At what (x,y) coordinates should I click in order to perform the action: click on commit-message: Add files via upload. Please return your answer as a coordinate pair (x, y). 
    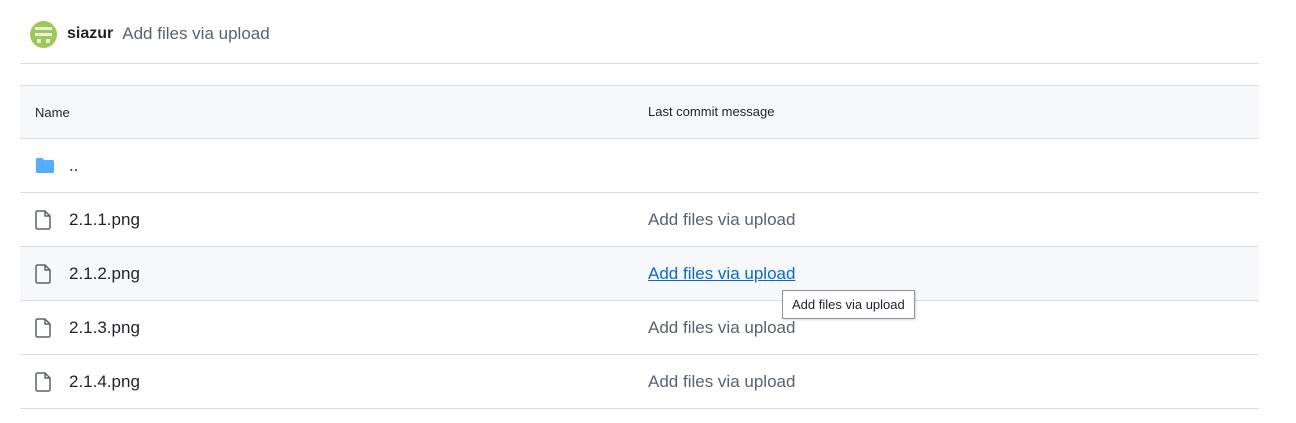
    Looking at the image, I should click on (195, 34).